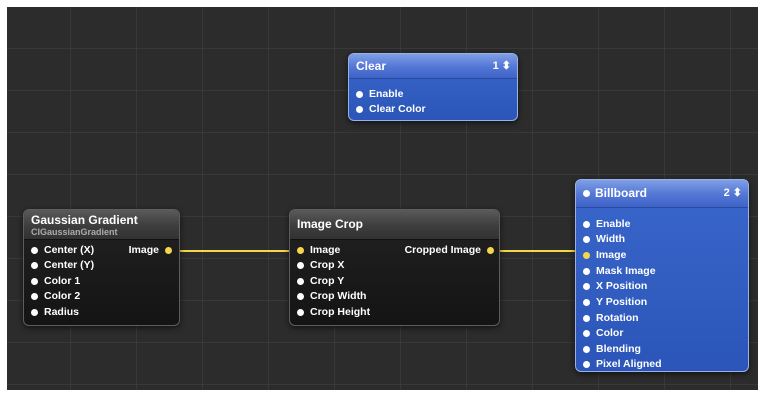 The image size is (764, 394). What do you see at coordinates (502, 65) in the screenshot?
I see `render-order-stepper: 1 ⬍` at bounding box center [502, 65].